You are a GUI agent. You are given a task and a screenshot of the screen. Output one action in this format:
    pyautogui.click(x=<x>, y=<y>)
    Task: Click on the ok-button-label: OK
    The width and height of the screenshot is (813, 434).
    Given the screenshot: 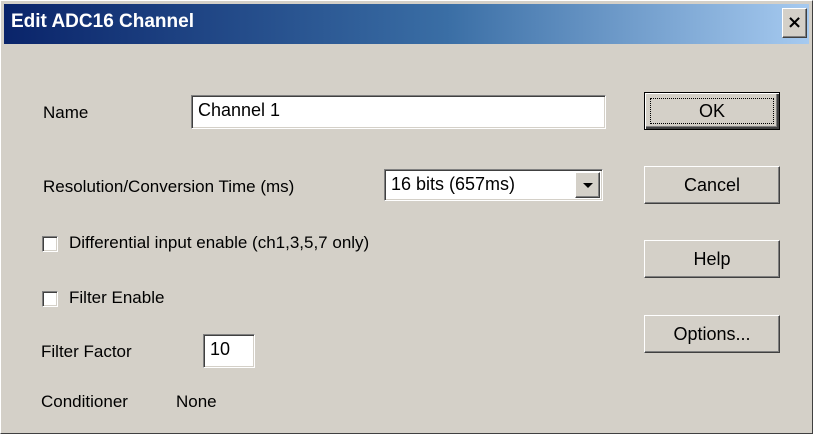 What is the action you would take?
    pyautogui.click(x=711, y=111)
    